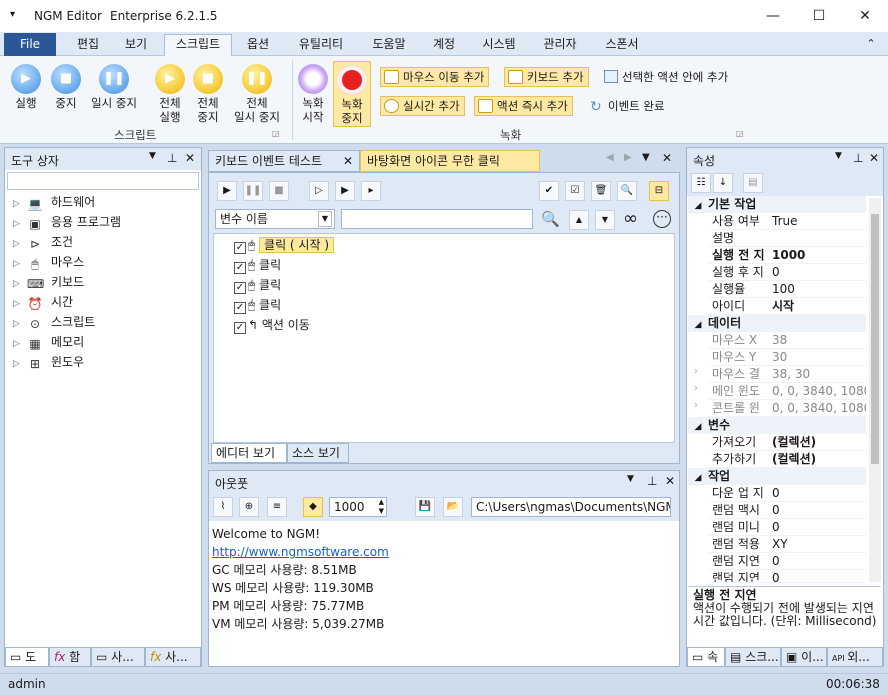  I want to click on property-row: 설명, so click(787, 238).